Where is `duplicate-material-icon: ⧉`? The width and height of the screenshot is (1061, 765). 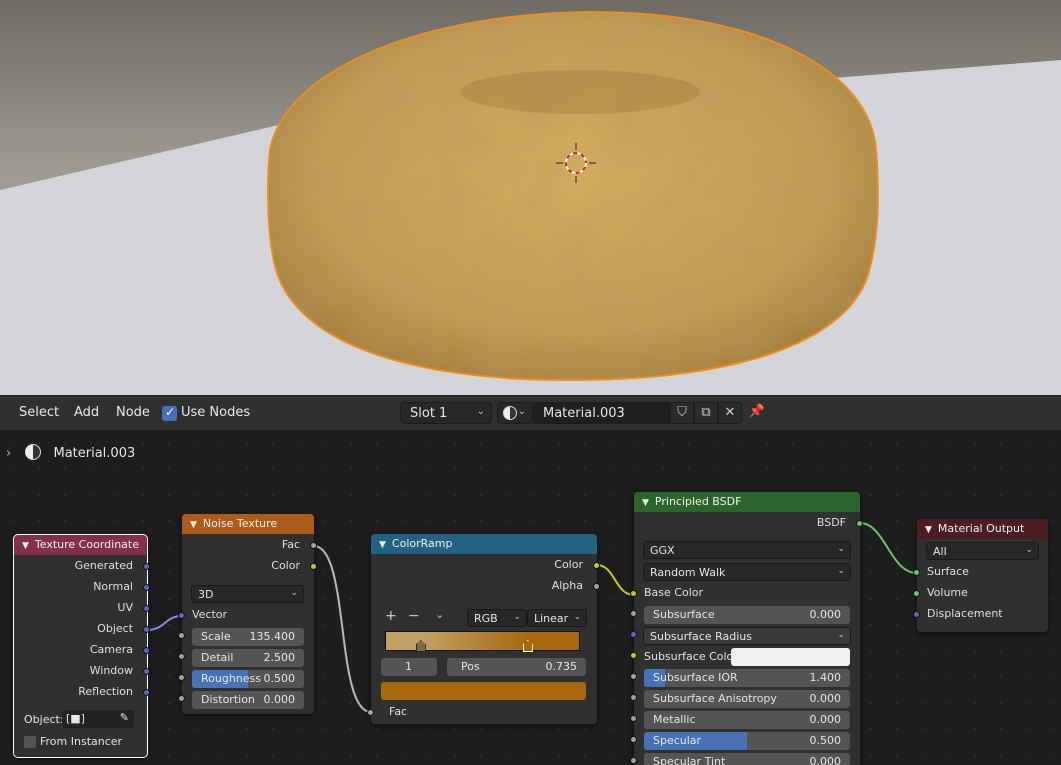 duplicate-material-icon: ⧉ is located at coordinates (706, 413).